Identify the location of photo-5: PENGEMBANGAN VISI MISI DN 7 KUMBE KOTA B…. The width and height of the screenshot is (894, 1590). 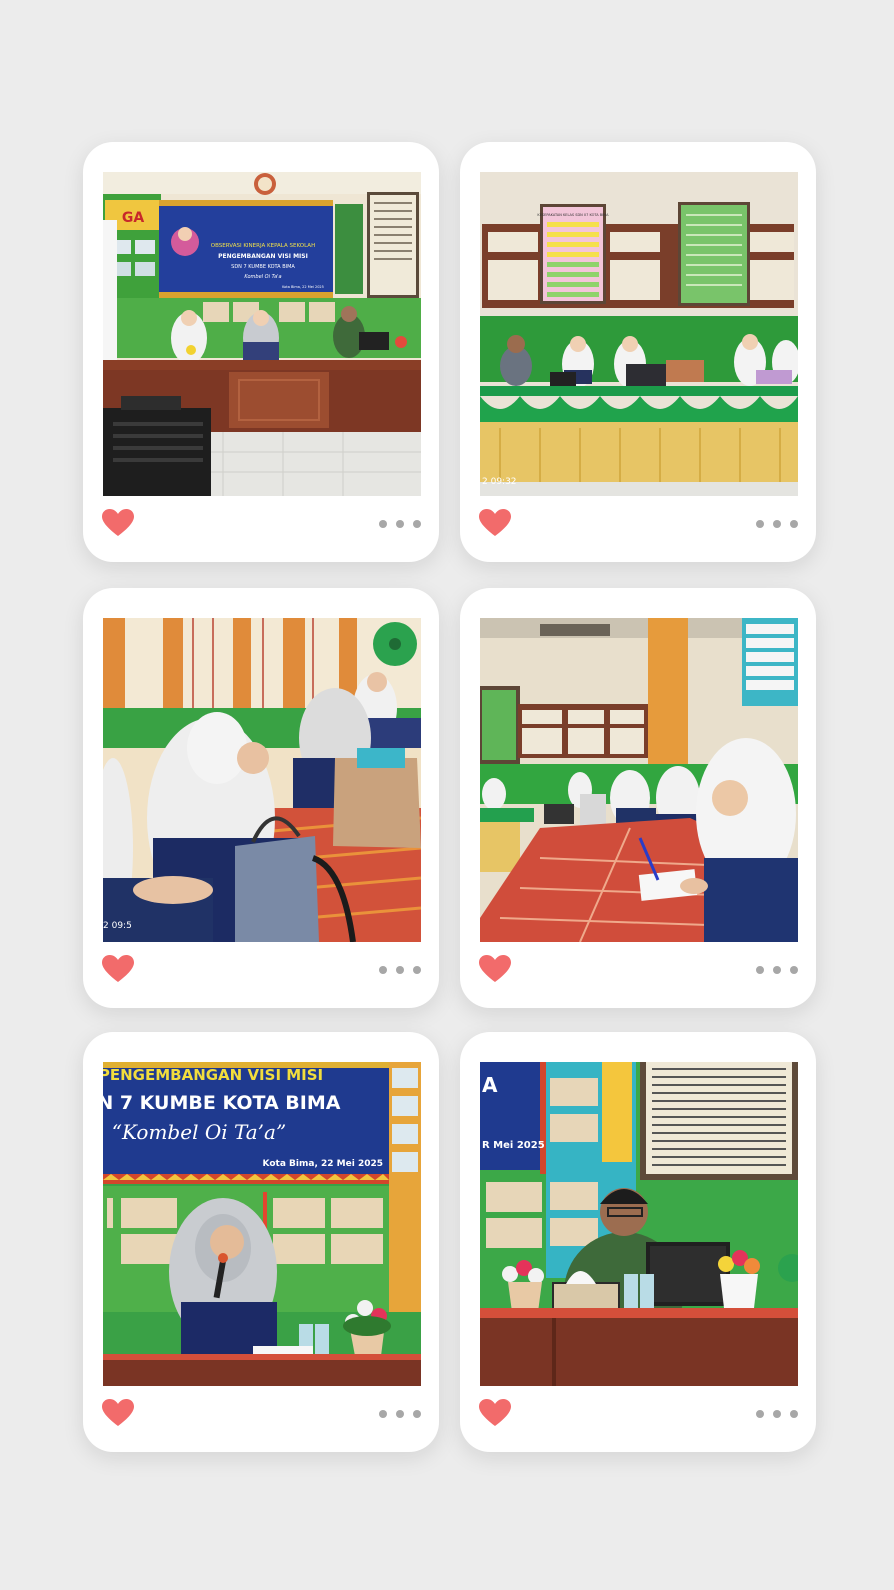
(262, 1224).